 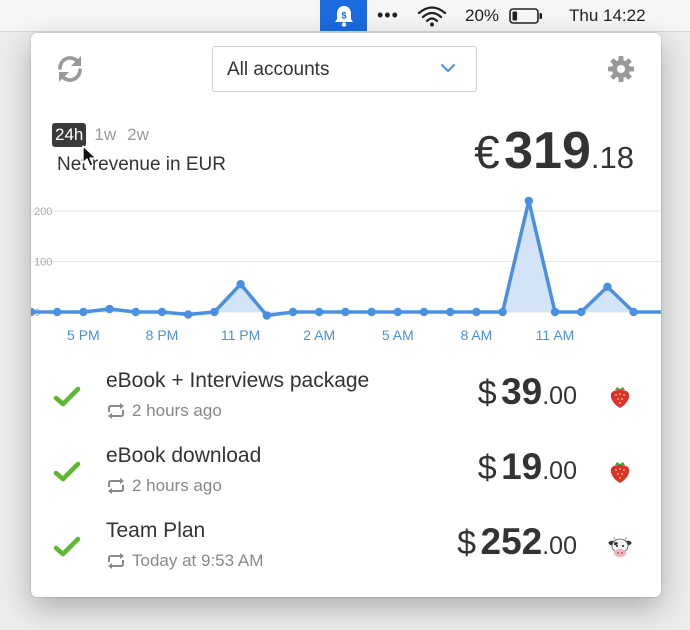 What do you see at coordinates (278, 69) in the screenshot?
I see `account-select-value: All accounts` at bounding box center [278, 69].